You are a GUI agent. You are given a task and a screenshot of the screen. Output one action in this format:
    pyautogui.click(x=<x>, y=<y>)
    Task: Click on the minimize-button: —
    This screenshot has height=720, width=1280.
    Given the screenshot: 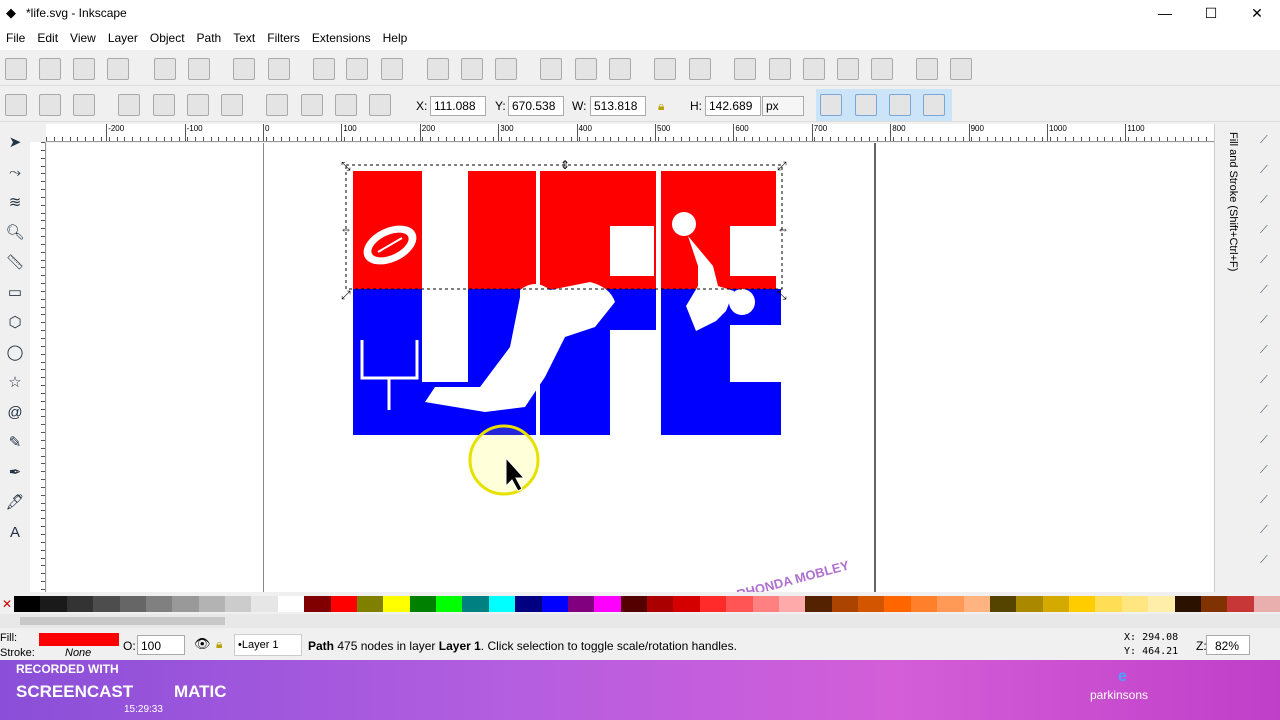 What is the action you would take?
    pyautogui.click(x=1165, y=13)
    